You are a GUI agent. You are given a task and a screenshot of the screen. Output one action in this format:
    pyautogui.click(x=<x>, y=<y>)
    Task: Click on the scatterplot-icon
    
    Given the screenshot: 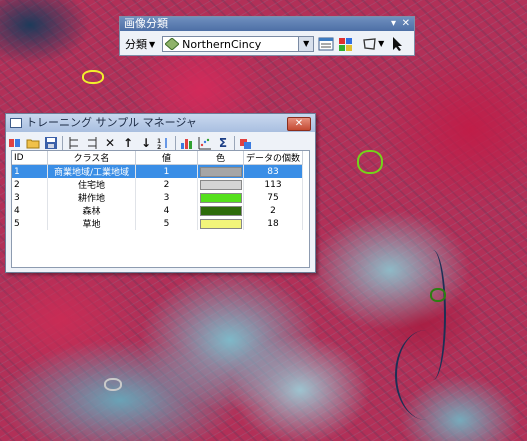 What is the action you would take?
    pyautogui.click(x=205, y=143)
    